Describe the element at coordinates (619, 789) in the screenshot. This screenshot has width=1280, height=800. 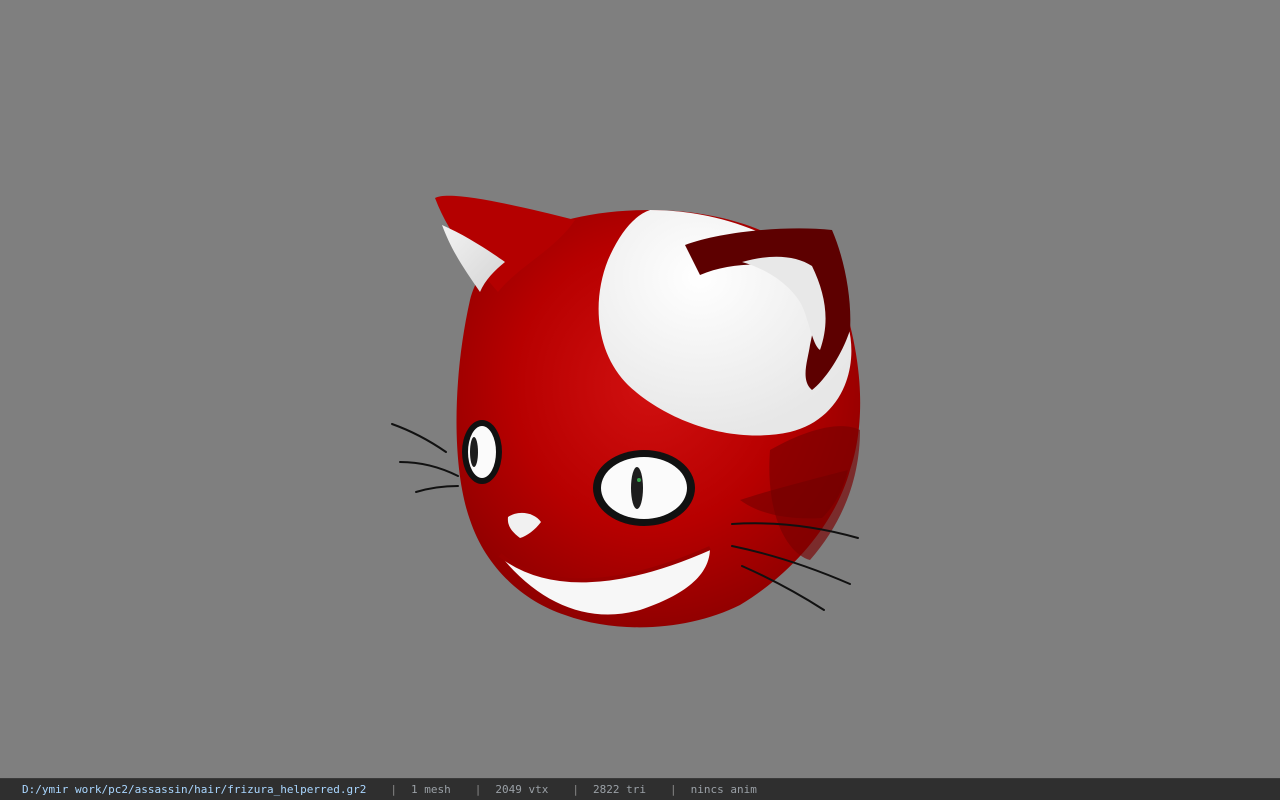
I see `triangle-count: 2822 tri` at that location.